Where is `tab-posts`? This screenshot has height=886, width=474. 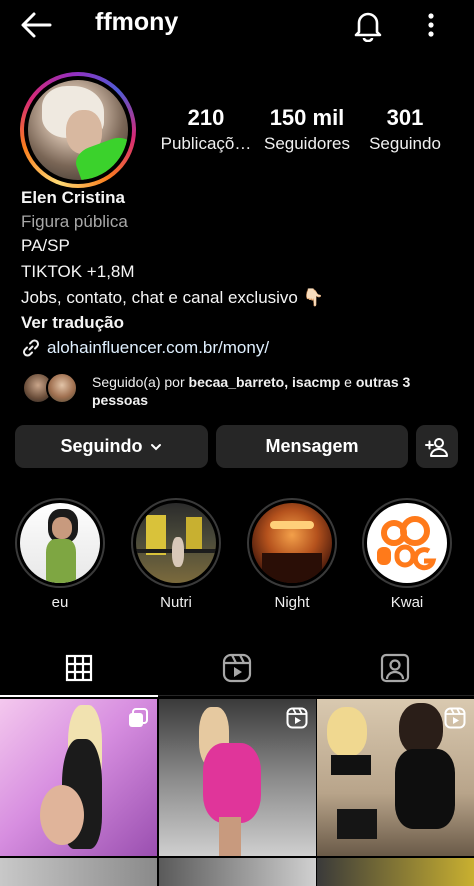 tab-posts is located at coordinates (79, 668).